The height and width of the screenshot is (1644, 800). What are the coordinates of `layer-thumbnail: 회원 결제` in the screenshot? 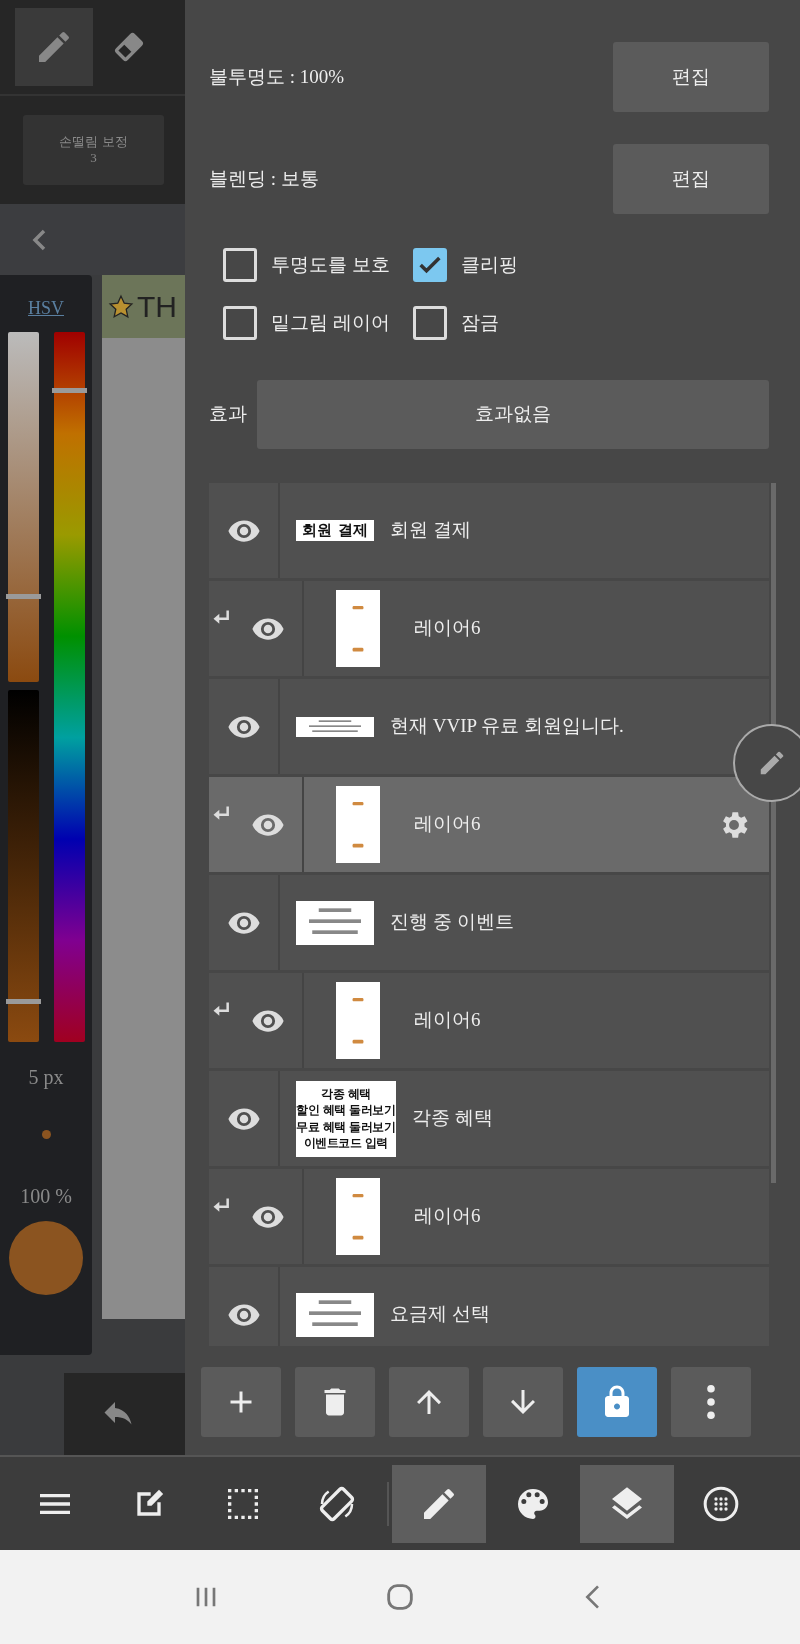 It's located at (335, 530).